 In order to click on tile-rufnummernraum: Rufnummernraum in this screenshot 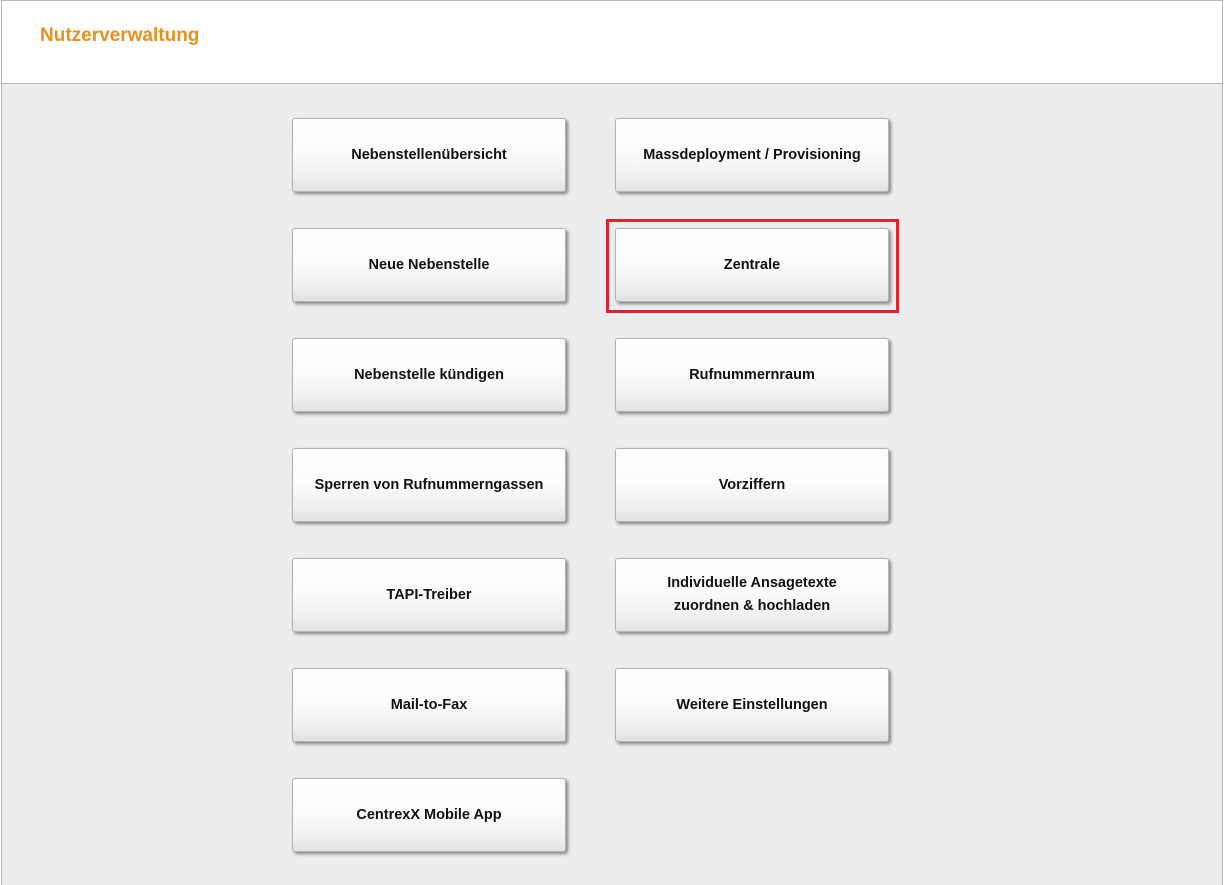, I will do `click(752, 375)`.